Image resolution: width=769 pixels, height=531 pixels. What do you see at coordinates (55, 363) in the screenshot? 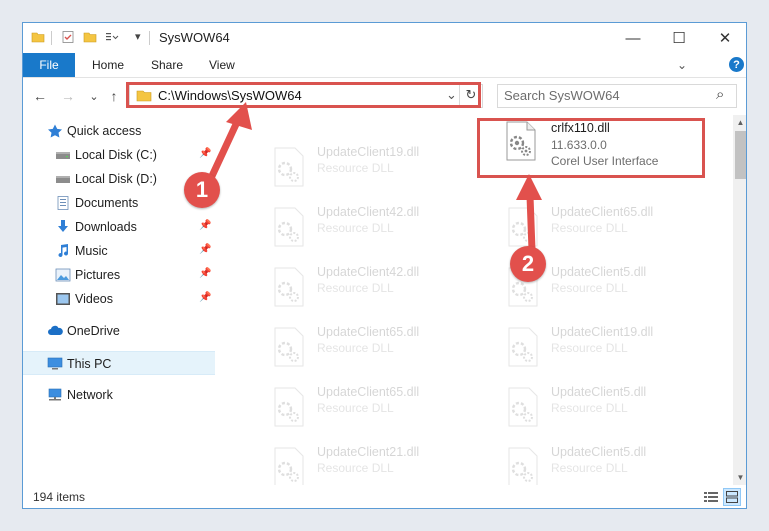
I see `computer-icon` at bounding box center [55, 363].